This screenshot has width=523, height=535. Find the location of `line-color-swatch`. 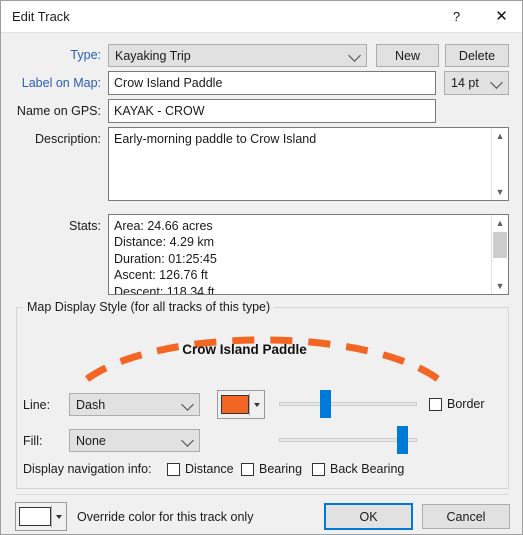

line-color-swatch is located at coordinates (235, 404).